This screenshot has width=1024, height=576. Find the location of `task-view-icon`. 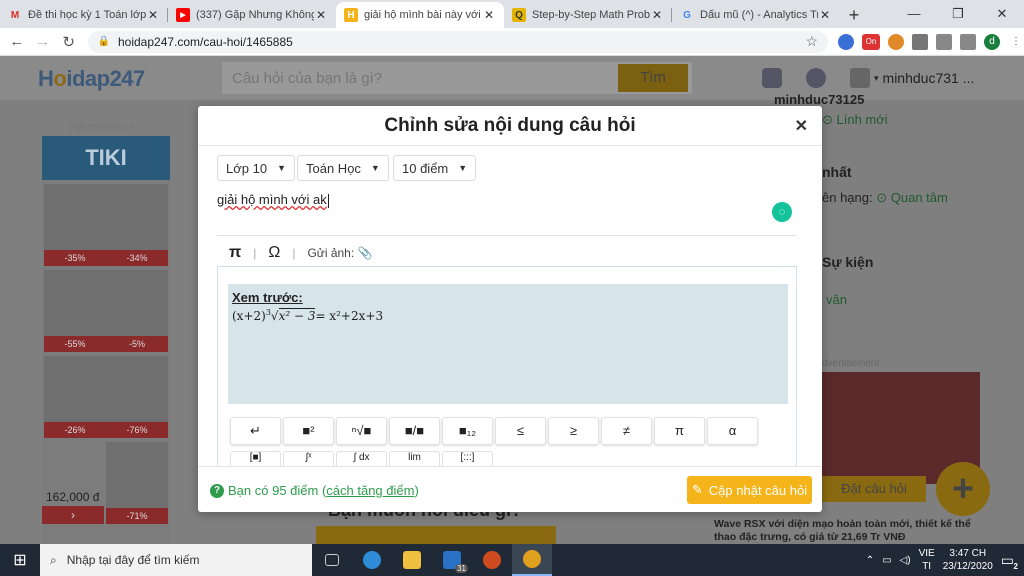

task-view-icon is located at coordinates (332, 560).